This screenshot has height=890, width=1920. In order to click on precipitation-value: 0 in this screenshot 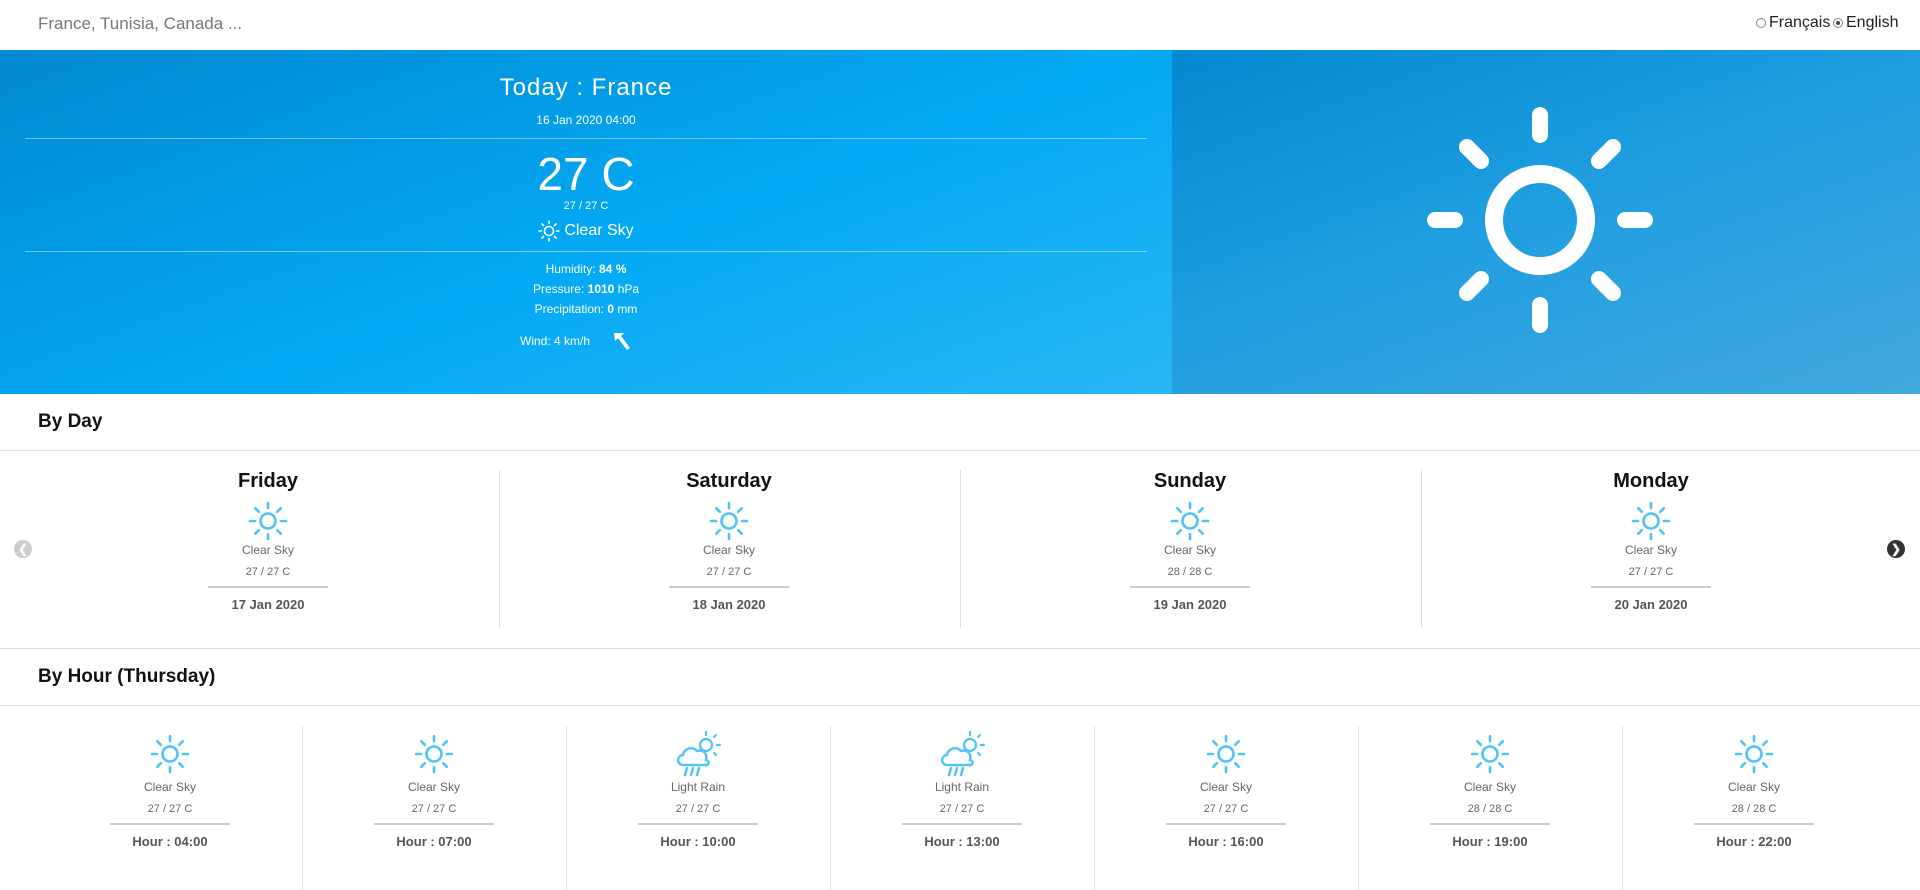, I will do `click(611, 309)`.